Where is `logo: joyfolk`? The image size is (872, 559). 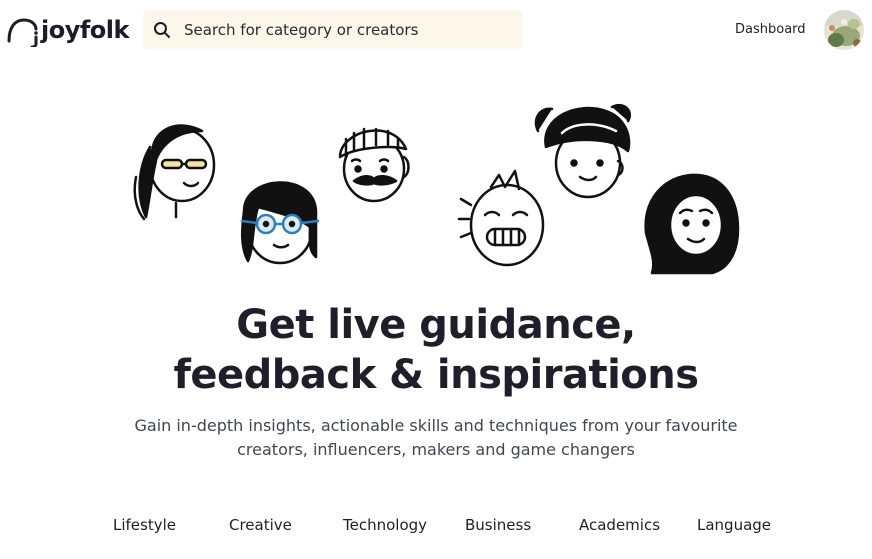
logo: joyfolk is located at coordinates (67, 30).